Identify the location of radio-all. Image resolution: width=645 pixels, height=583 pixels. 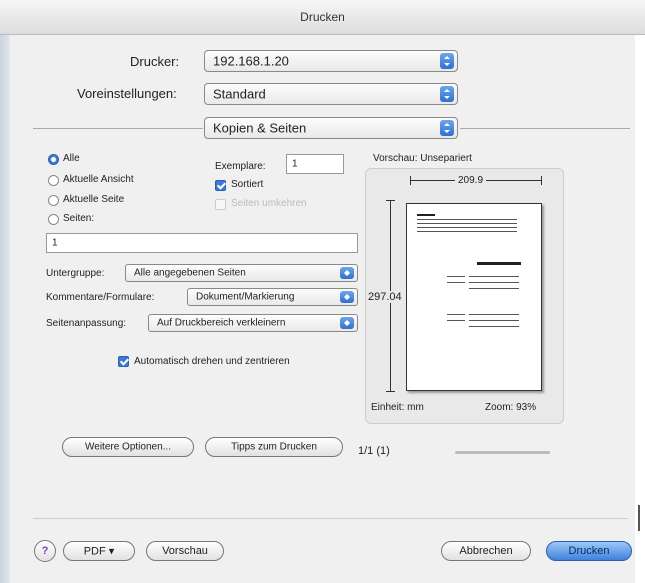
(53, 159).